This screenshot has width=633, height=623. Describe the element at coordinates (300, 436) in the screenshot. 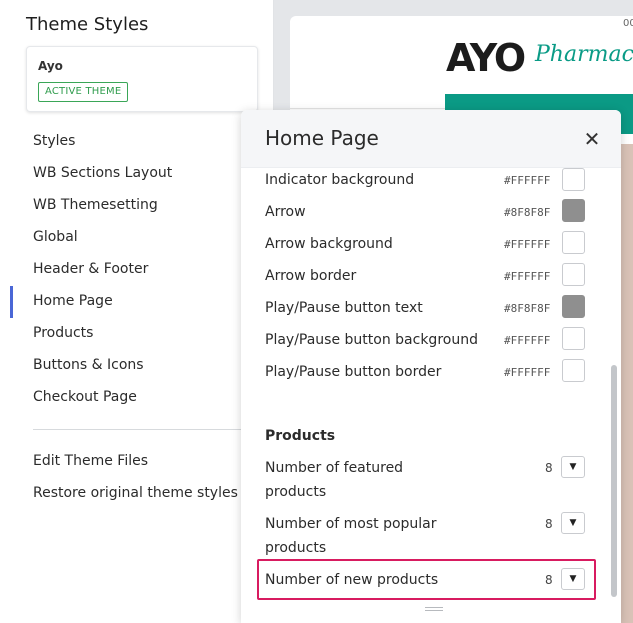

I see `products-section-heading: Products` at that location.